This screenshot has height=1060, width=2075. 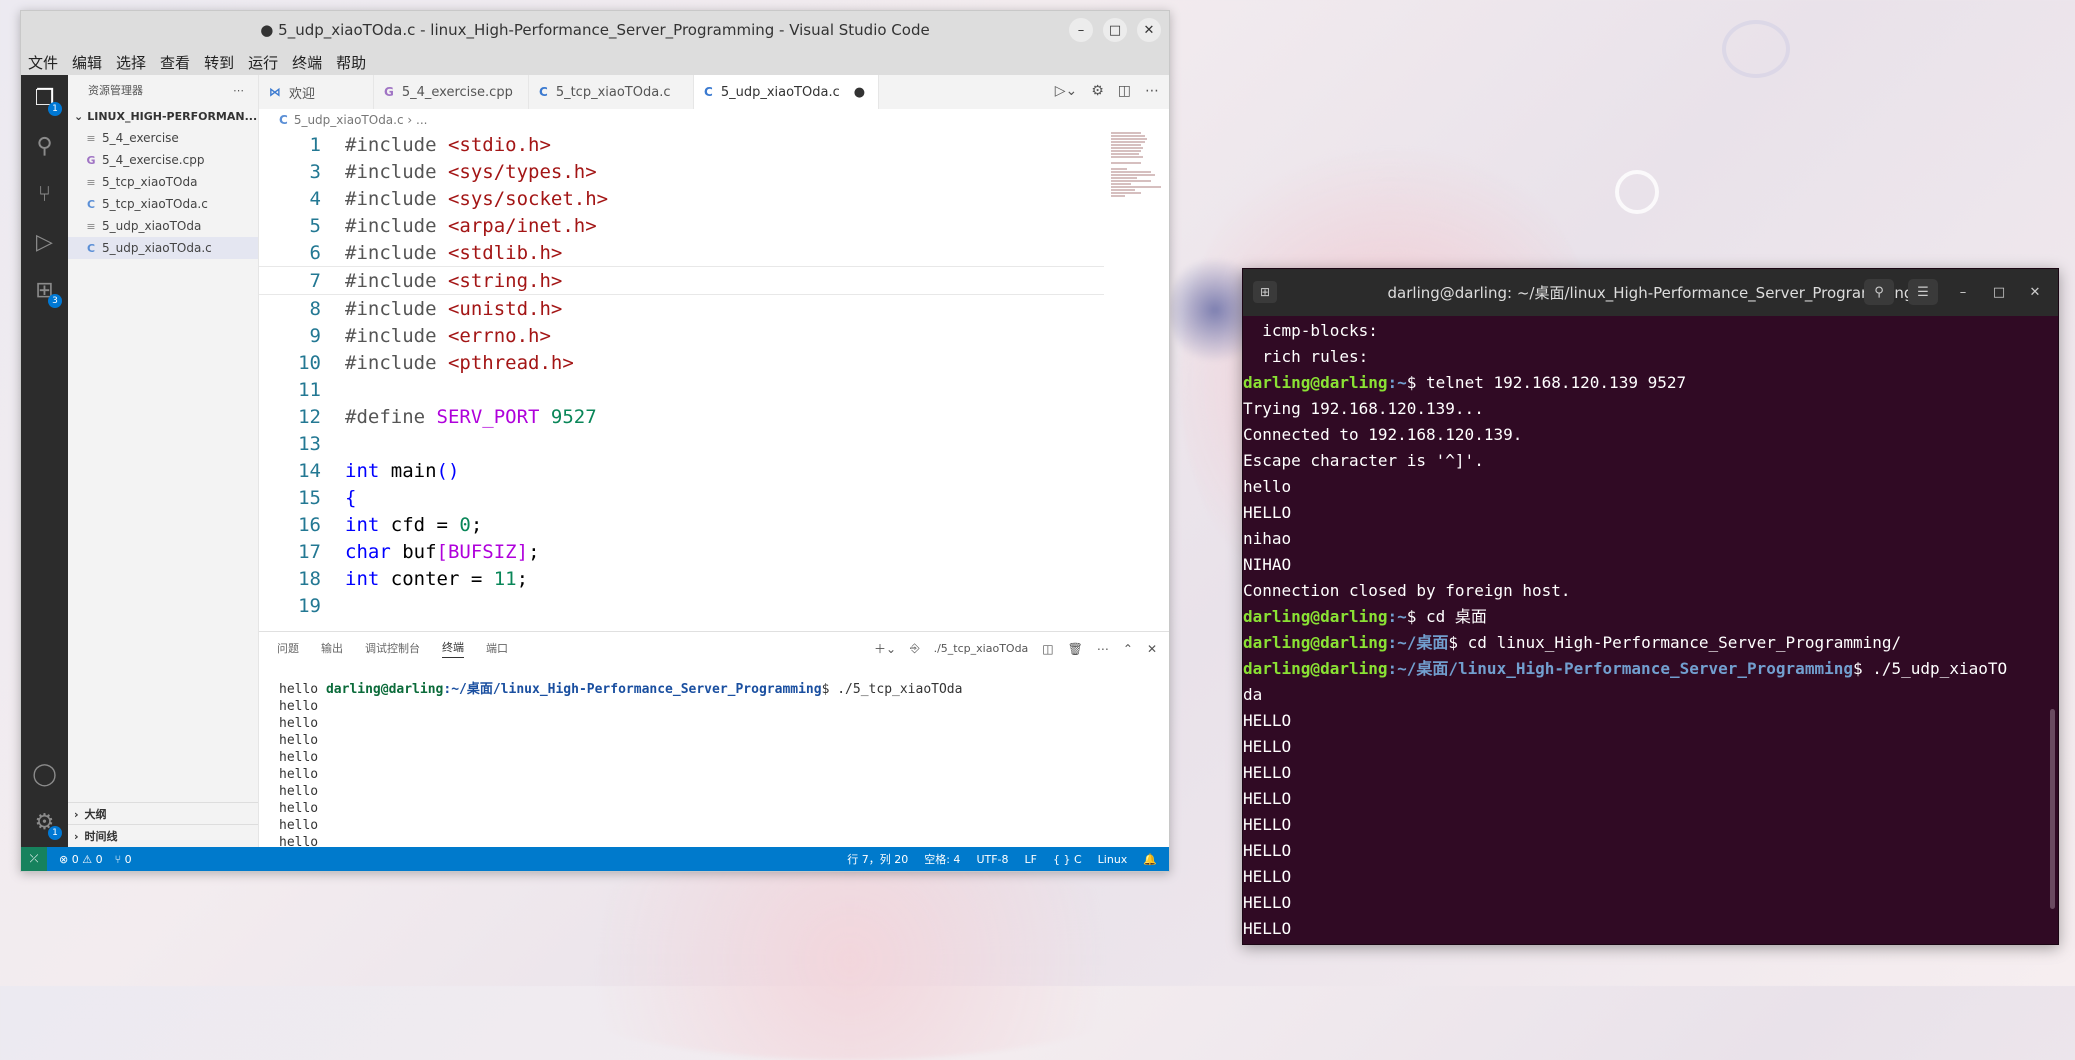 I want to click on split-terminal-icon: ◫, so click(x=1047, y=649).